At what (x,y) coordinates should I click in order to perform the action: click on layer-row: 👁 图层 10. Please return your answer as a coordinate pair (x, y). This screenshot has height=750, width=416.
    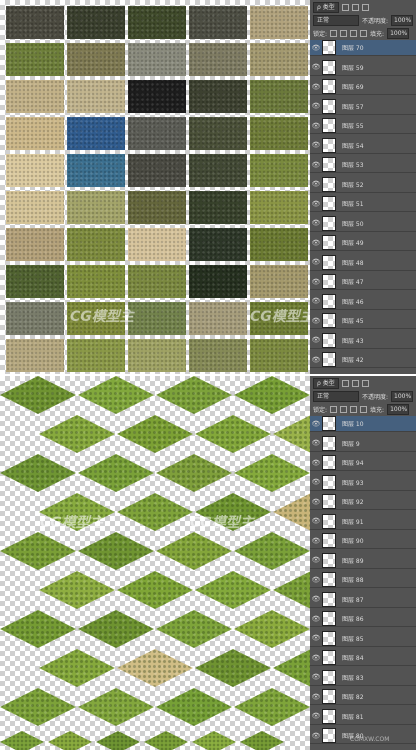
    Looking at the image, I should click on (363, 424).